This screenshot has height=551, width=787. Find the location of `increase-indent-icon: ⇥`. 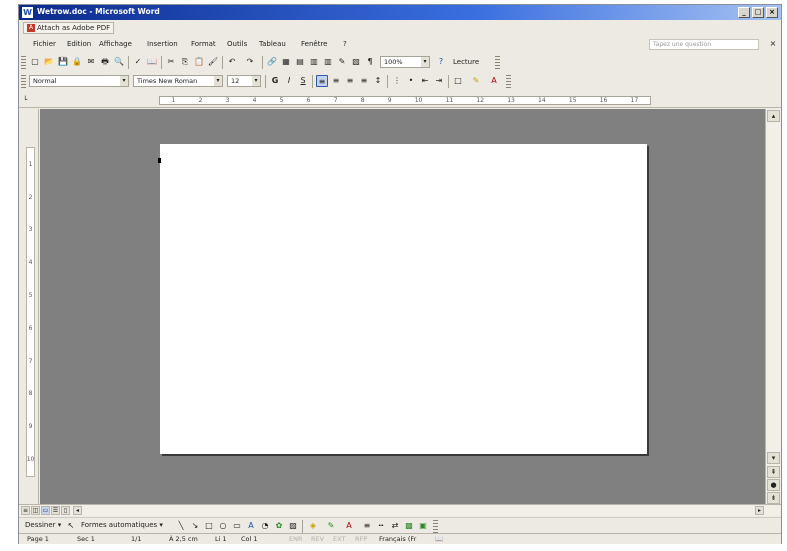

increase-indent-icon: ⇥ is located at coordinates (439, 81).